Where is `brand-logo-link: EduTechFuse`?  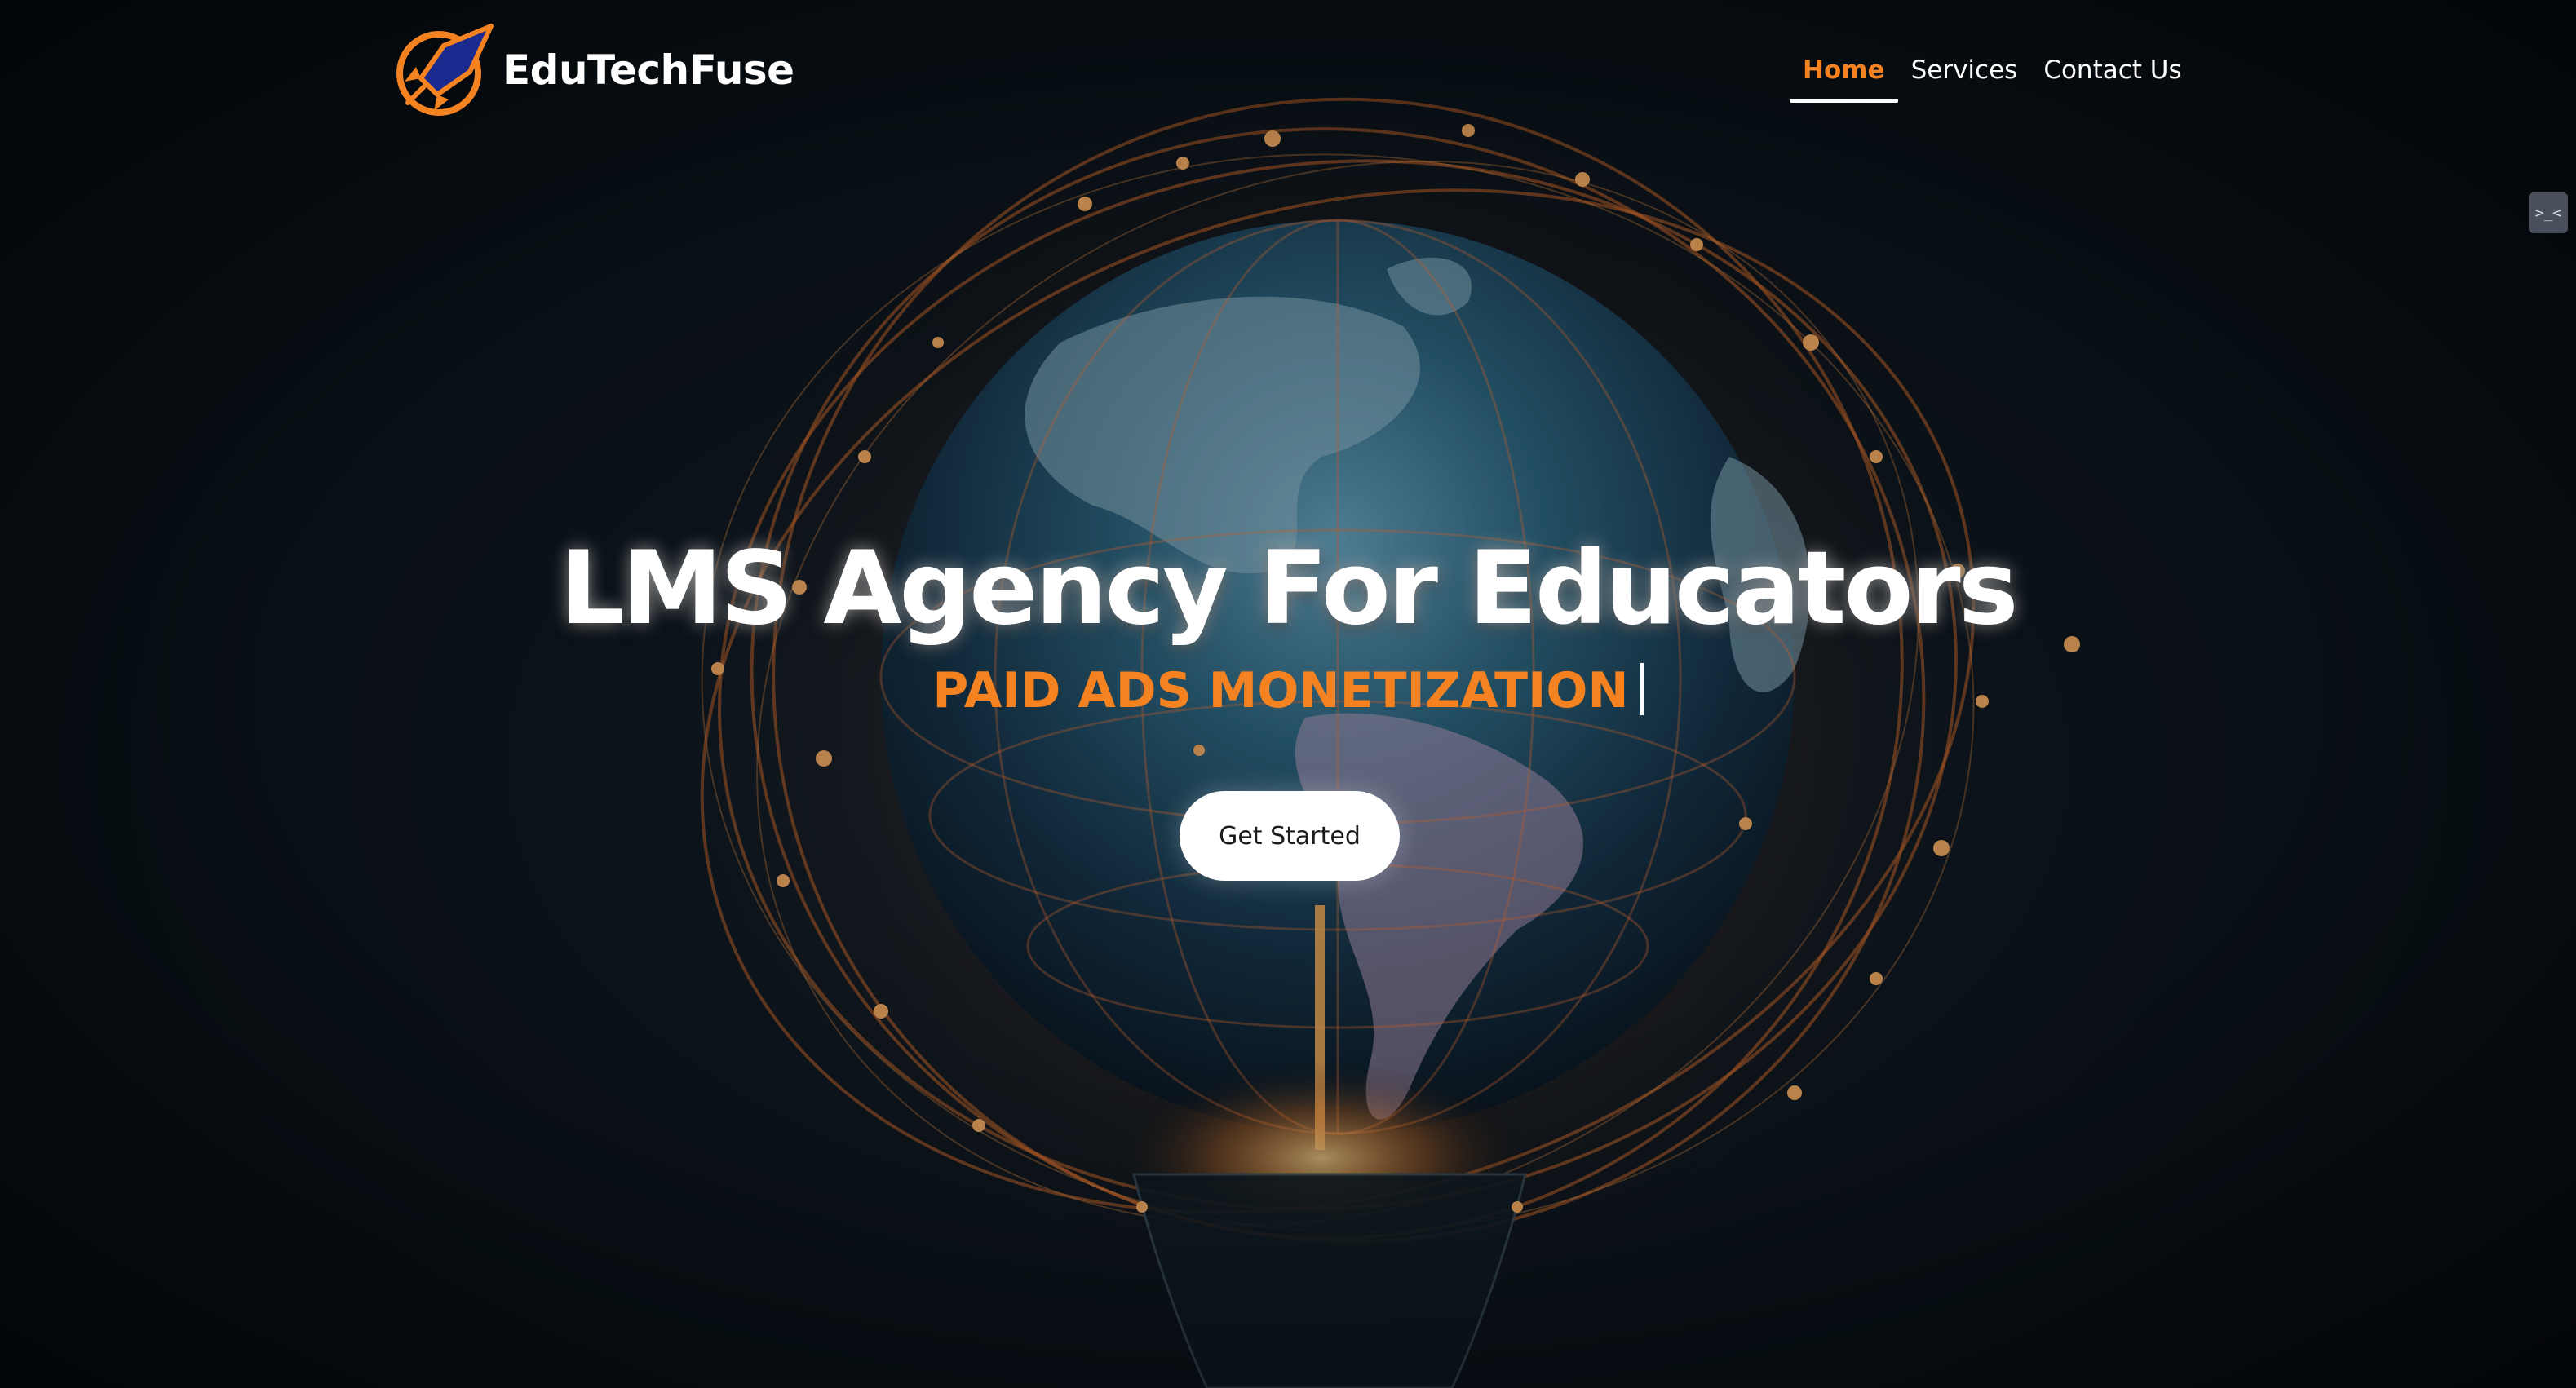
brand-logo-link: EduTechFuse is located at coordinates (593, 70).